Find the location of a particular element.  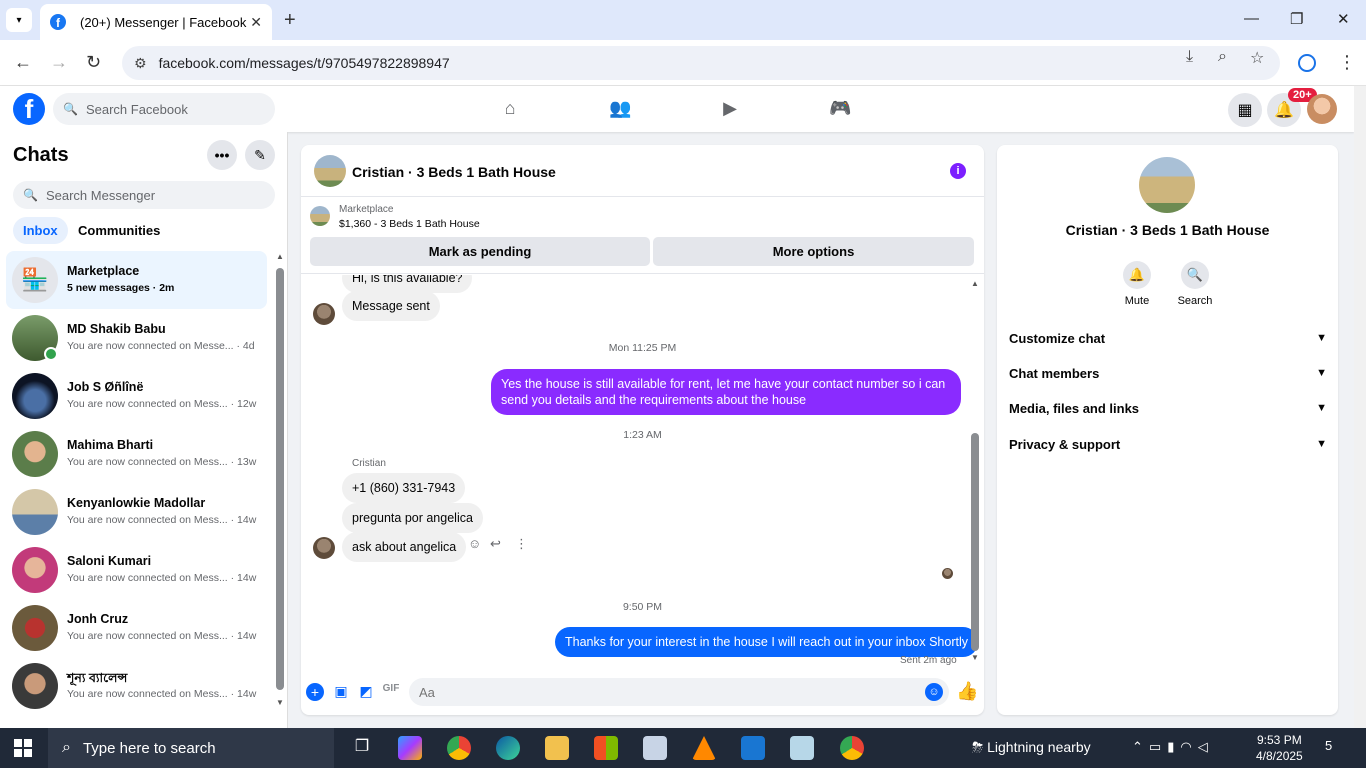

menu-grid-icon: ▦ is located at coordinates (1245, 110).